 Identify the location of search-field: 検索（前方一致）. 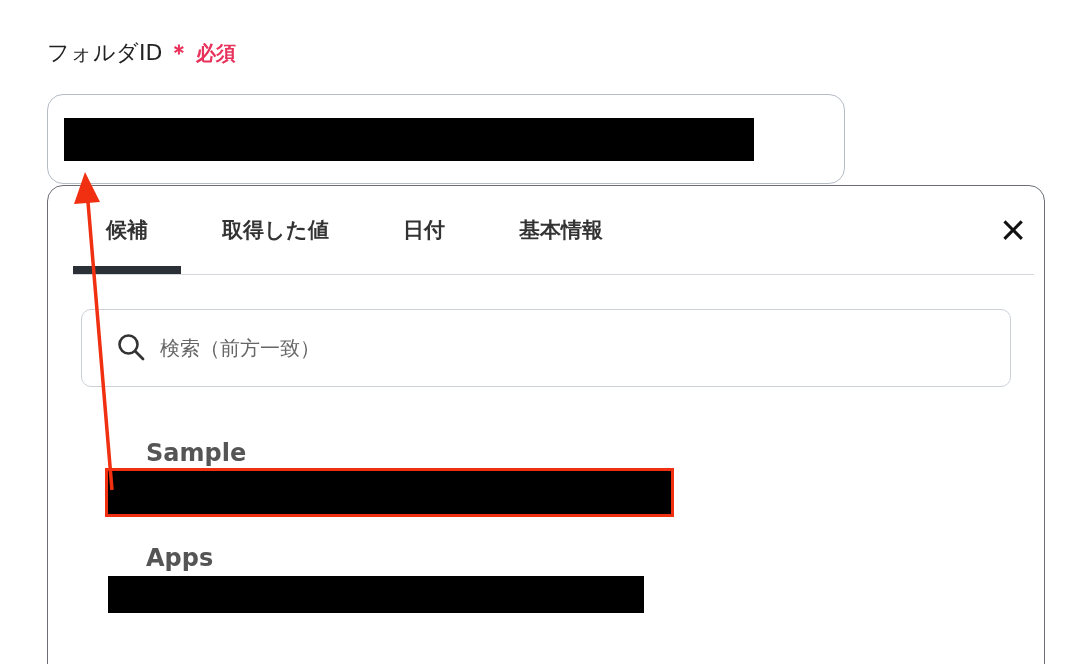
(546, 348).